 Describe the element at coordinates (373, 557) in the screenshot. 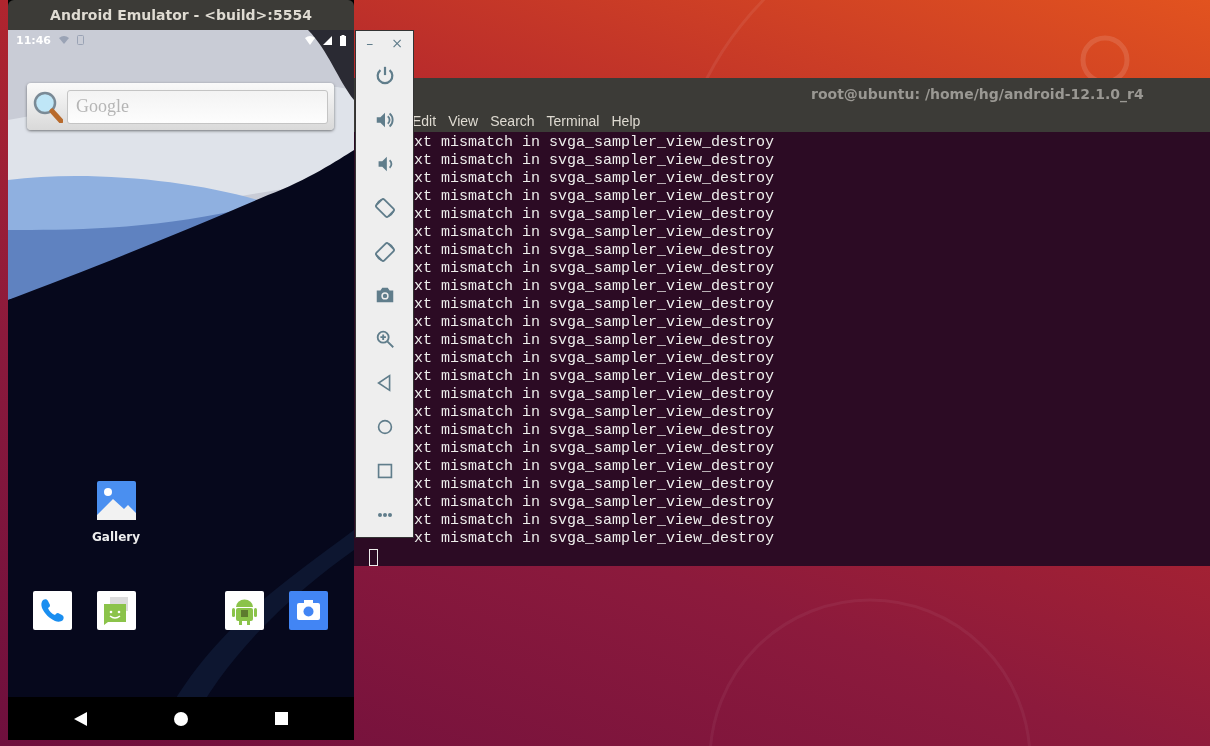

I see `text-cursor` at that location.